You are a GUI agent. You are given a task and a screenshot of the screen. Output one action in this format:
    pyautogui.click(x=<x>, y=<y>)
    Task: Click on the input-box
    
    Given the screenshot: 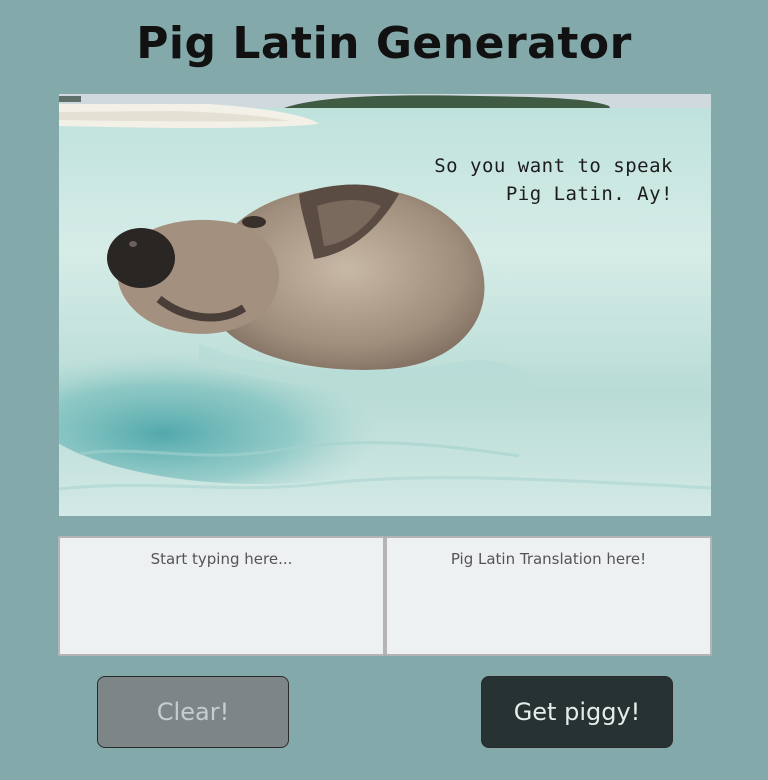 What is the action you would take?
    pyautogui.click(x=221, y=596)
    